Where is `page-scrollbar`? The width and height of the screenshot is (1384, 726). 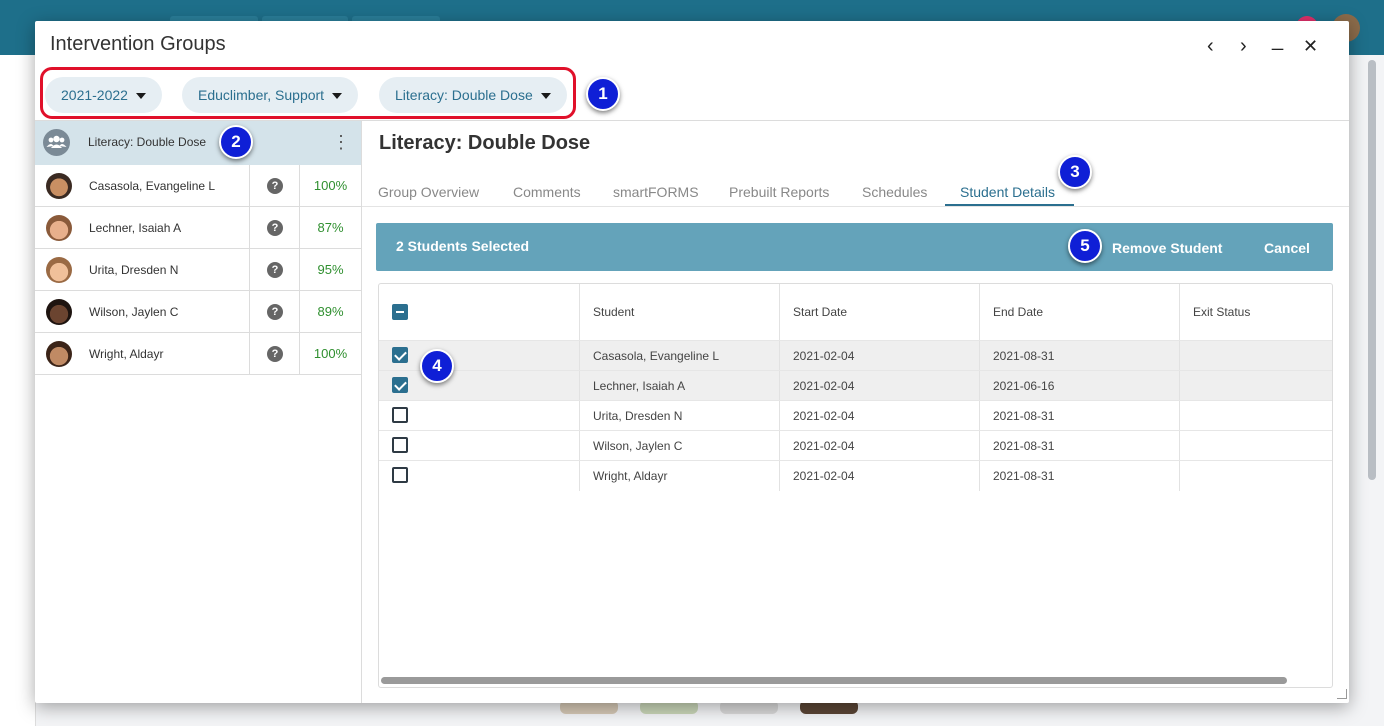 page-scrollbar is located at coordinates (1372, 270).